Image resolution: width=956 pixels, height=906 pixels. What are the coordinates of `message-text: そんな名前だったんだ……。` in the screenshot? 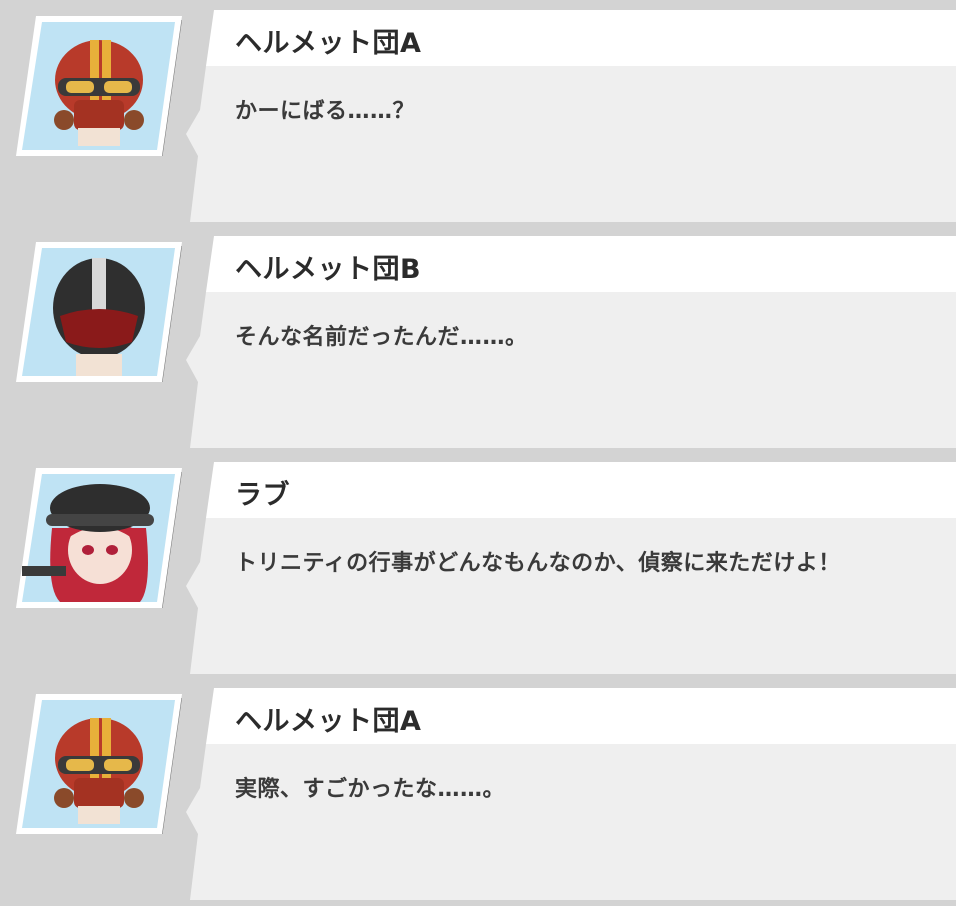 It's located at (381, 337).